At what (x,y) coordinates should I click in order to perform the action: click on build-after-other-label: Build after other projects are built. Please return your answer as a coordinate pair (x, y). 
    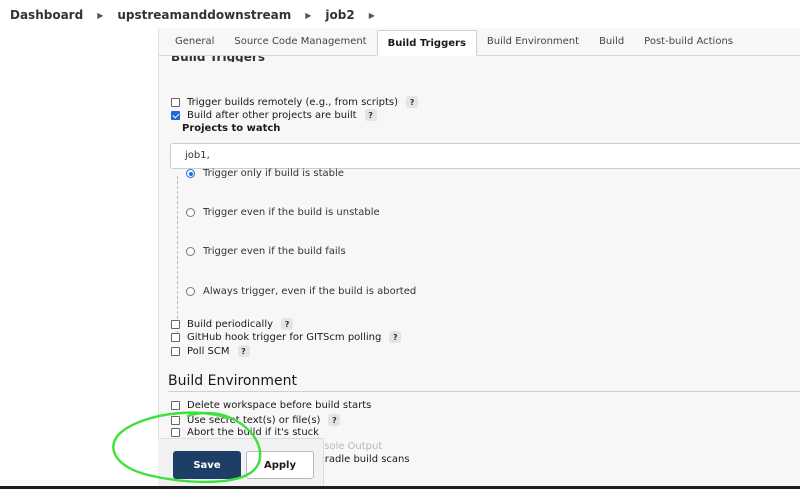
    Looking at the image, I should click on (272, 115).